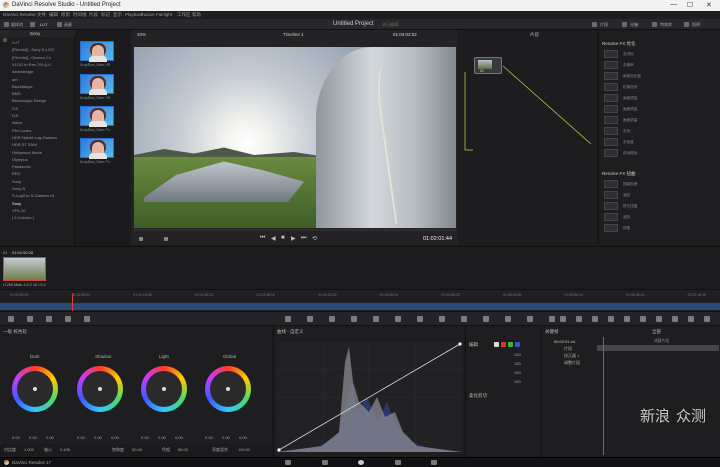 The height and width of the screenshot is (467, 720). I want to click on lut-folder-item: Panasonic, so click(21, 166).